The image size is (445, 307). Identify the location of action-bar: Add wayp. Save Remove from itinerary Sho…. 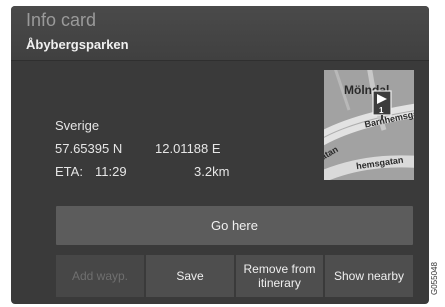
(234, 276).